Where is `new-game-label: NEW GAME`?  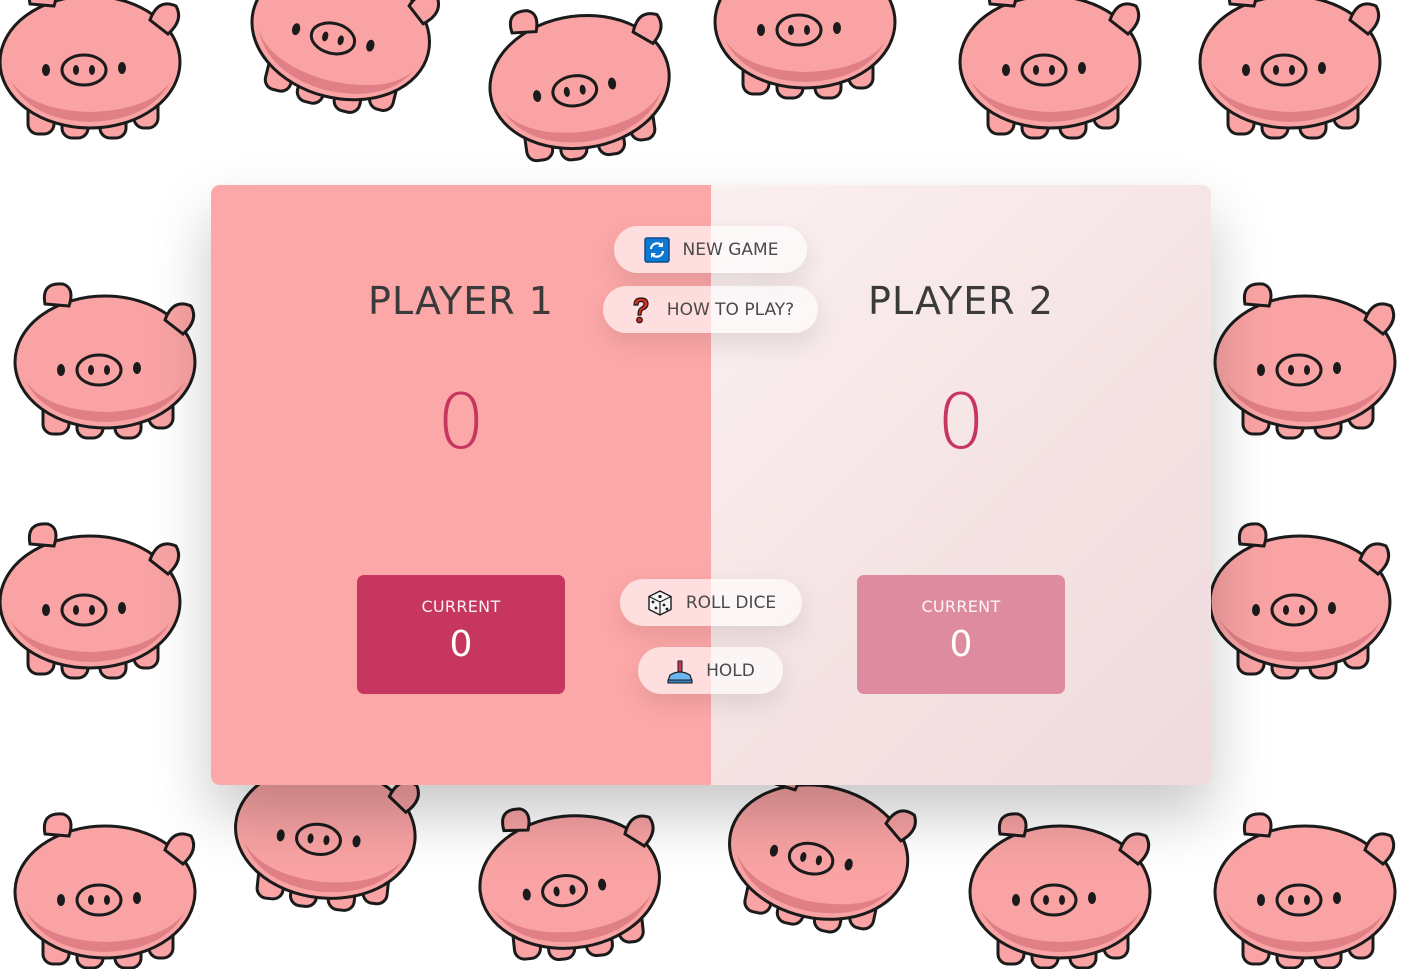 new-game-label: NEW GAME is located at coordinates (730, 249).